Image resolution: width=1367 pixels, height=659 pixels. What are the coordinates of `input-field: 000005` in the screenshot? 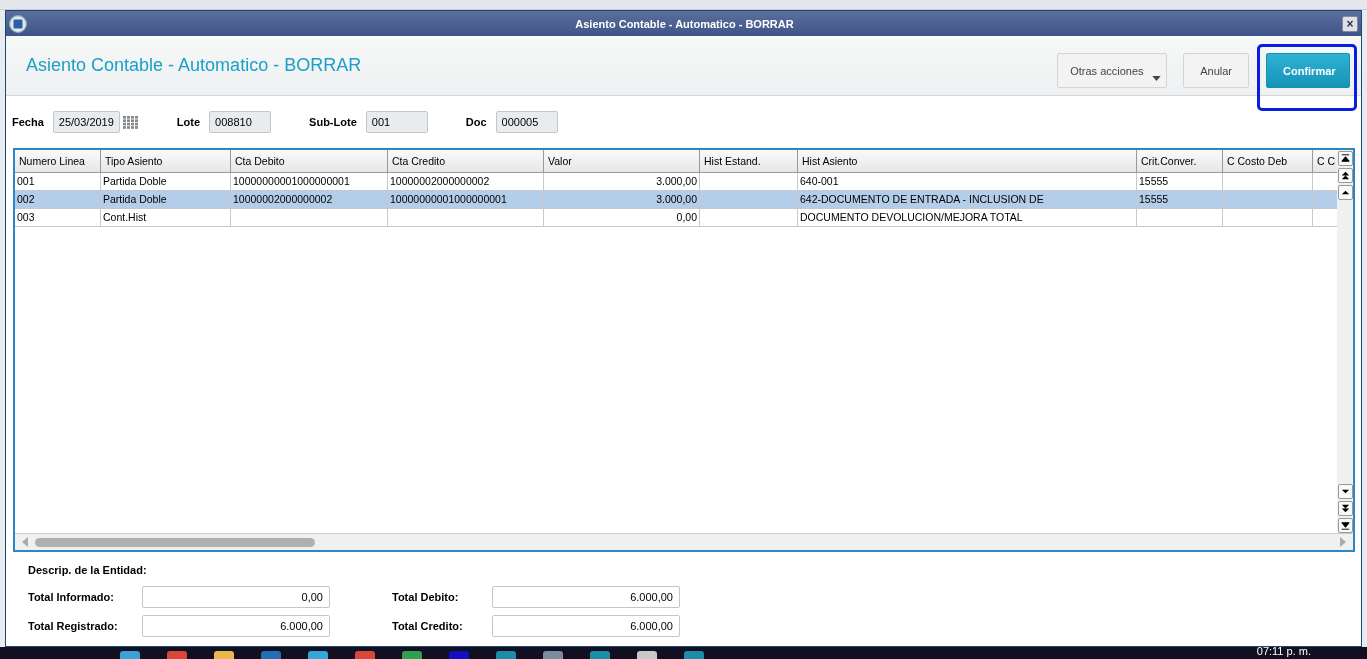 It's located at (526, 122).